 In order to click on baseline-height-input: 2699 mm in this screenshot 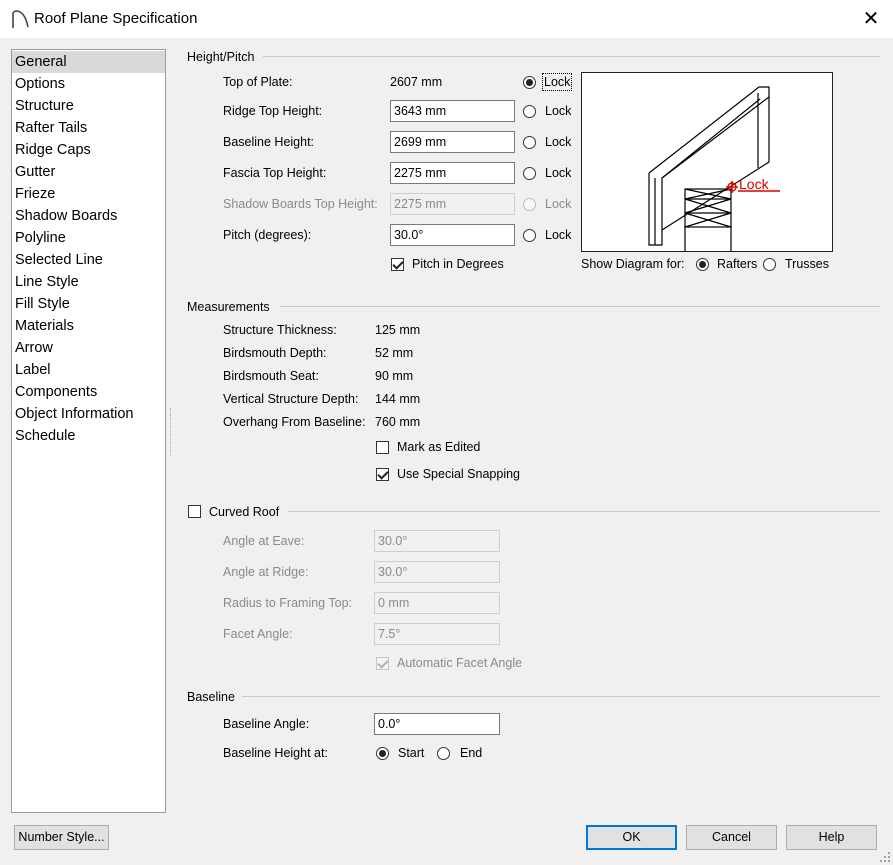, I will do `click(452, 142)`.